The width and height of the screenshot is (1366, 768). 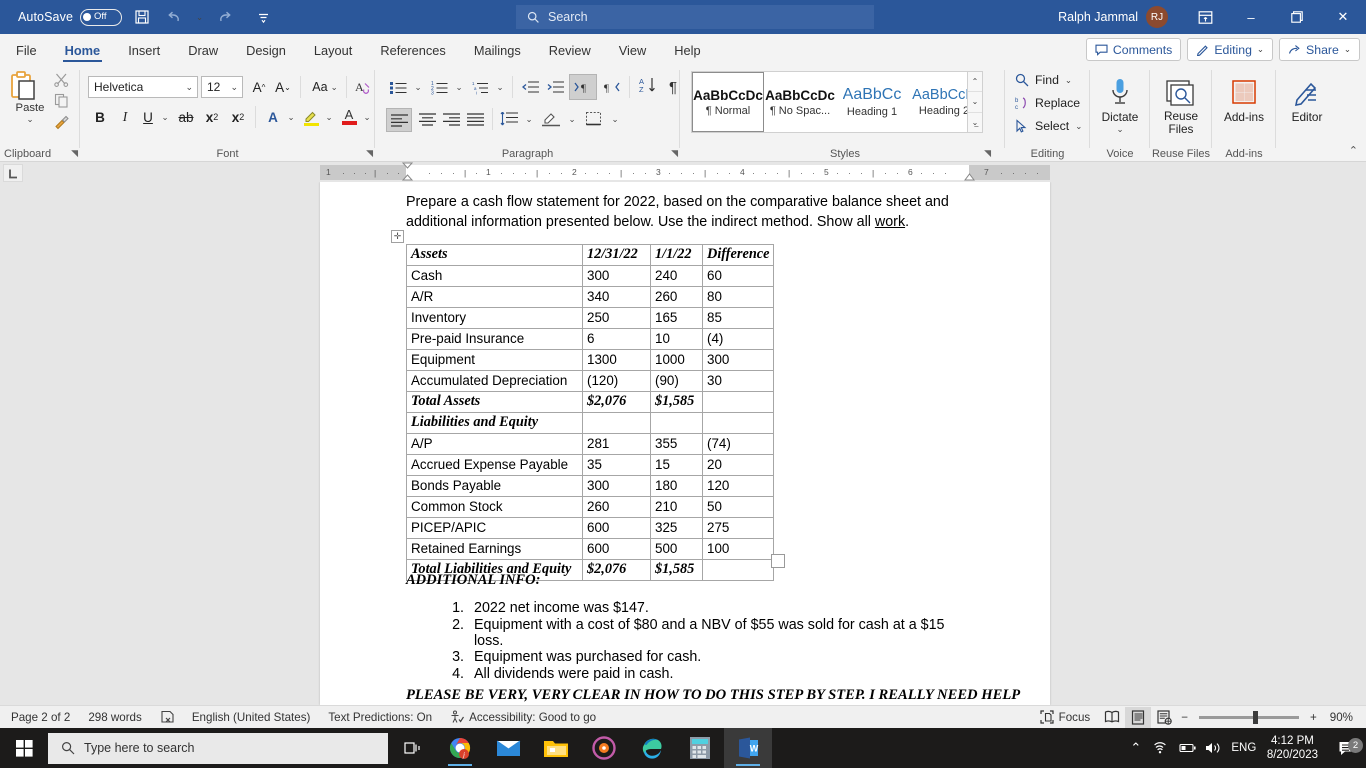 What do you see at coordinates (398, 87) in the screenshot?
I see `bullets-icon` at bounding box center [398, 87].